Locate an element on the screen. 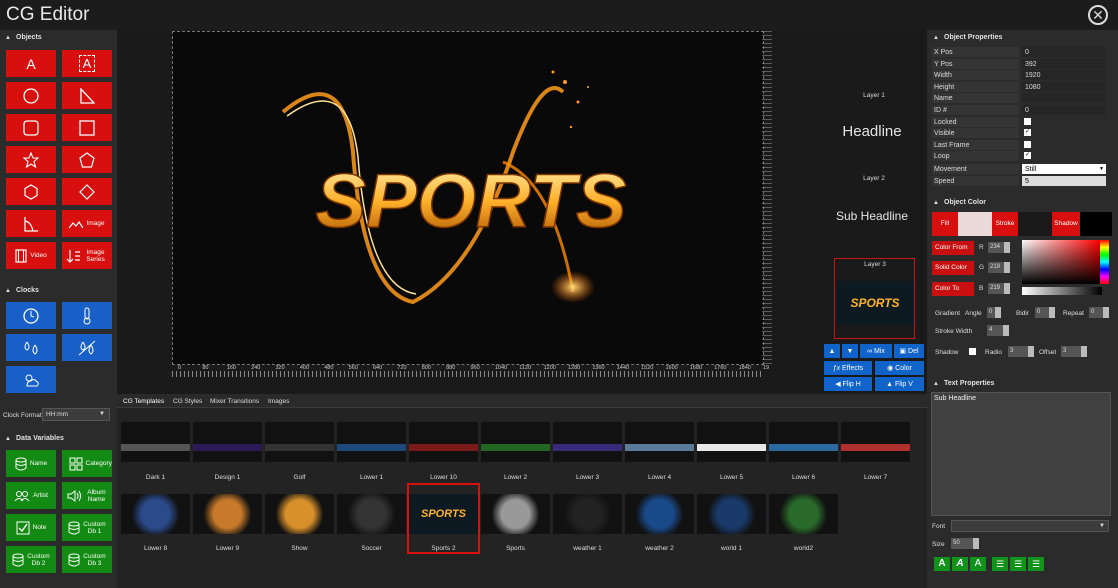 The width and height of the screenshot is (1118, 588). property-value is located at coordinates (1064, 98).